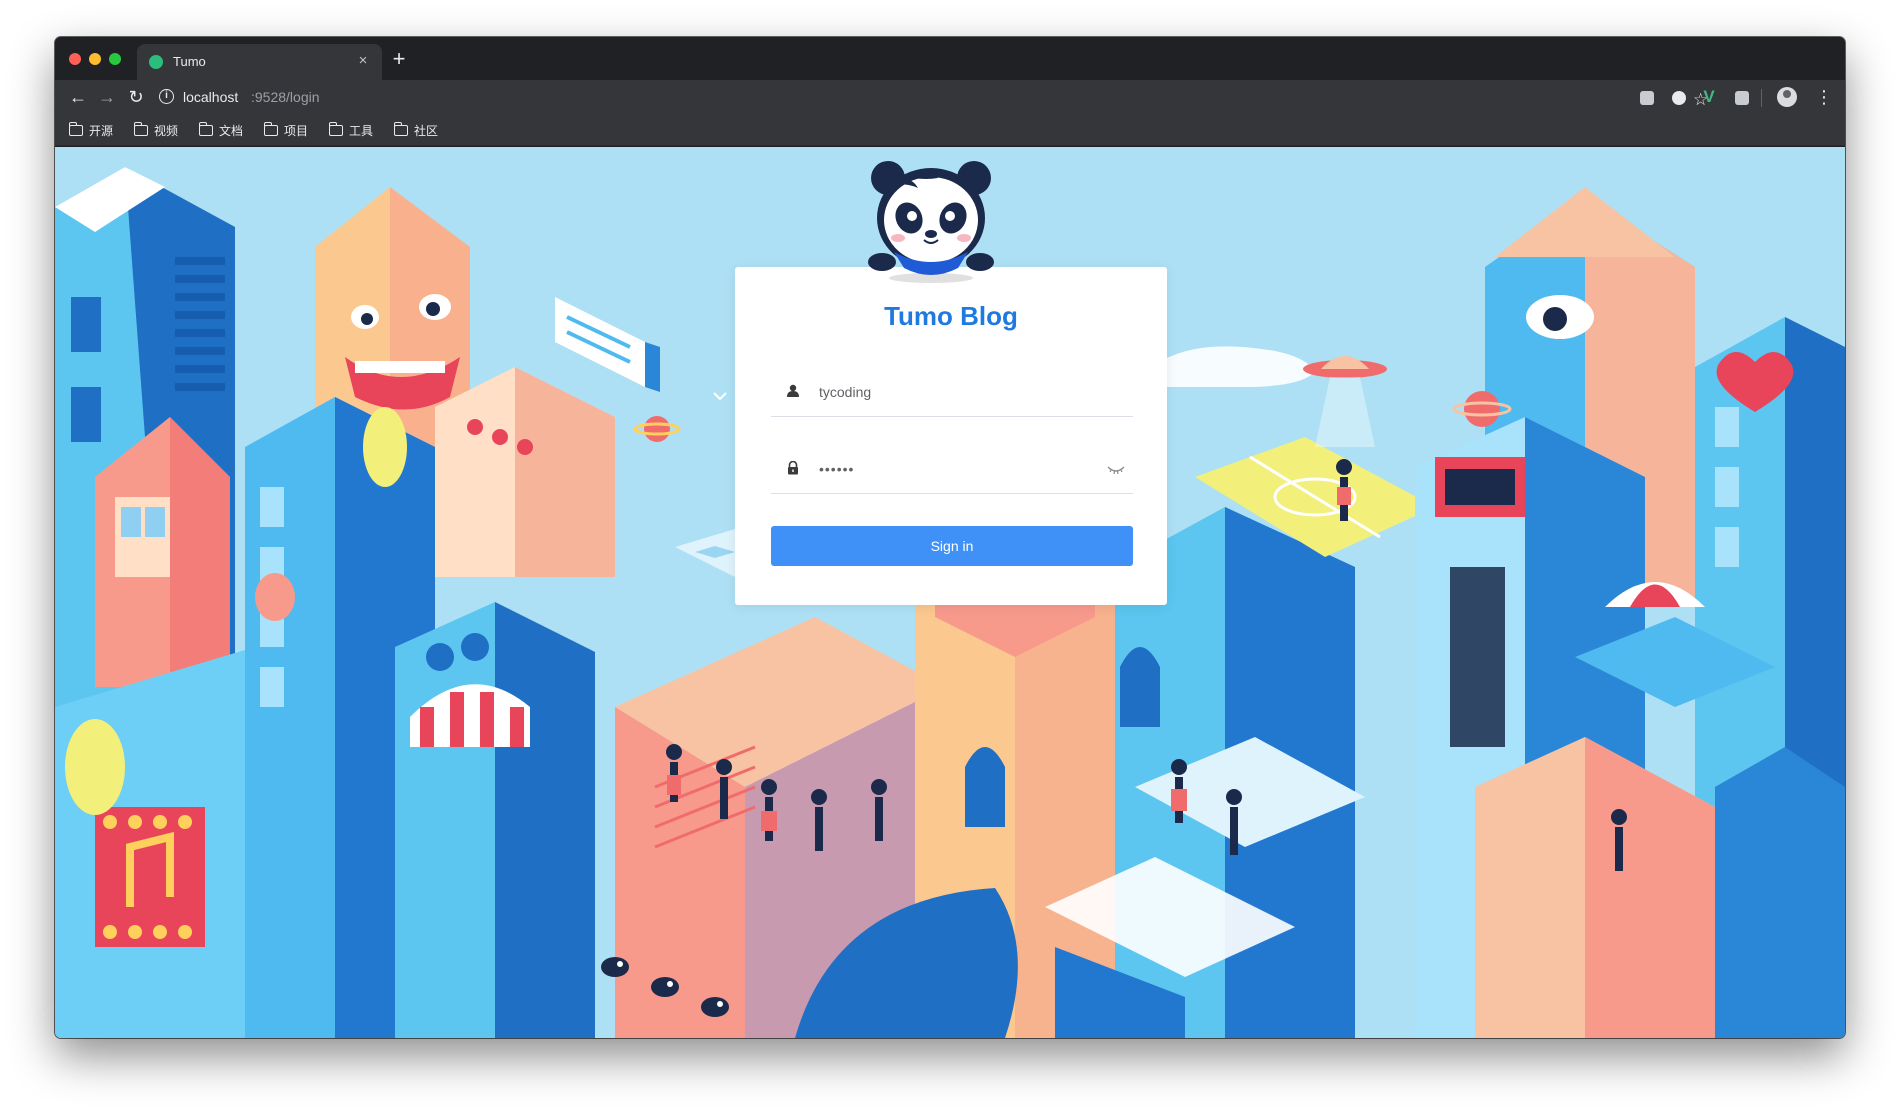  I want to click on password-input, so click(959, 469).